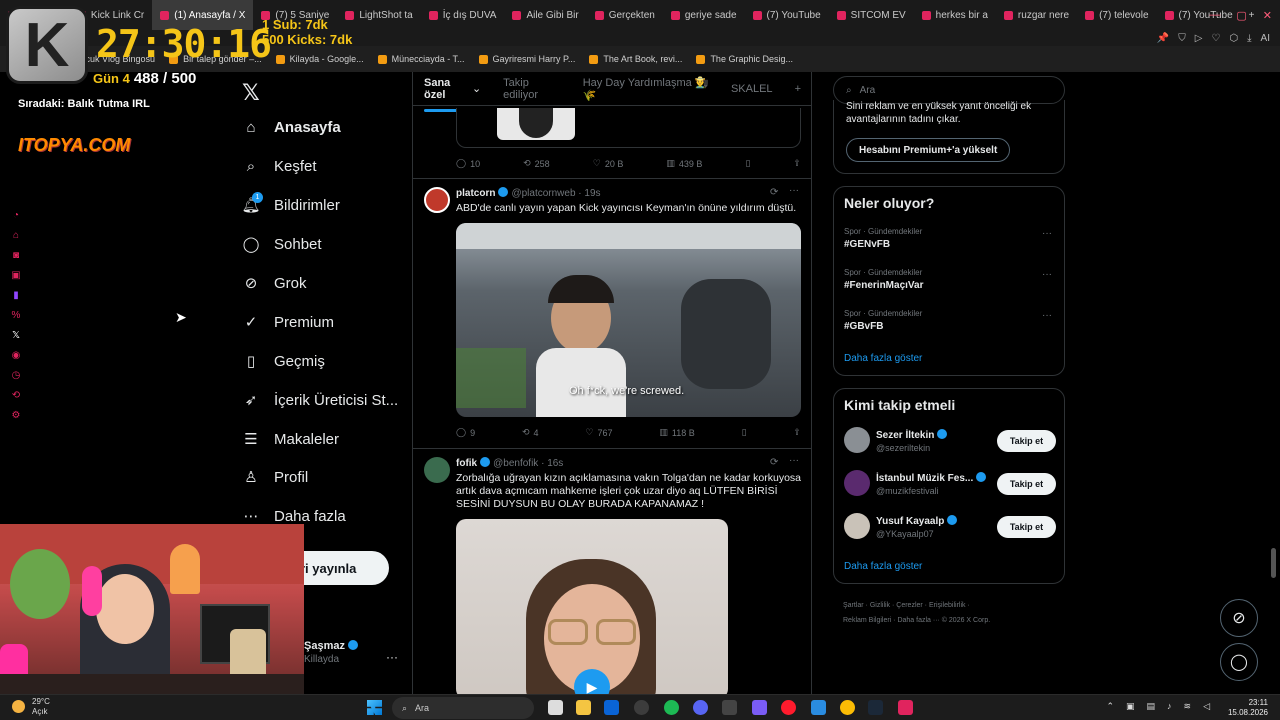 This screenshot has width=1280, height=720. What do you see at coordinates (251, 93) in the screenshot?
I see `x-logo-icon: 𝕏` at bounding box center [251, 93].